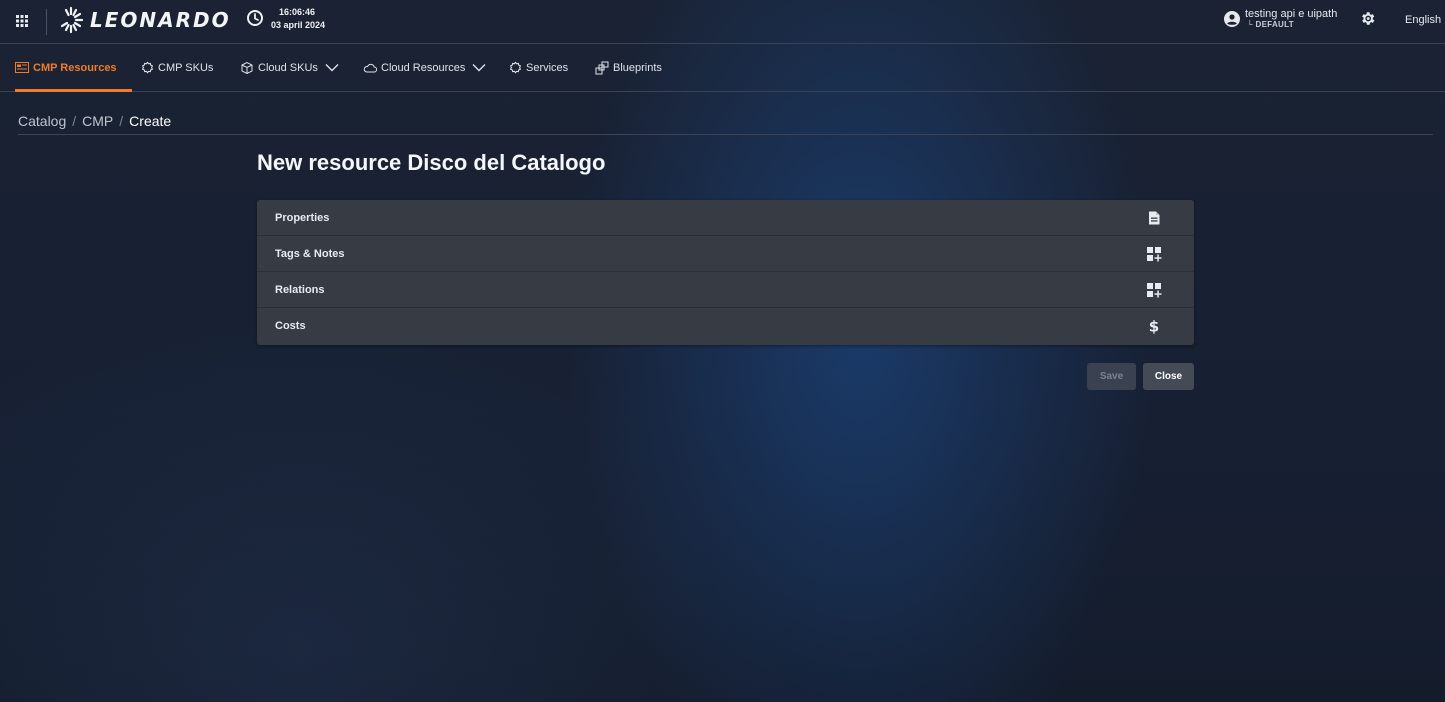  I want to click on tab-label: Blueprints, so click(637, 67).